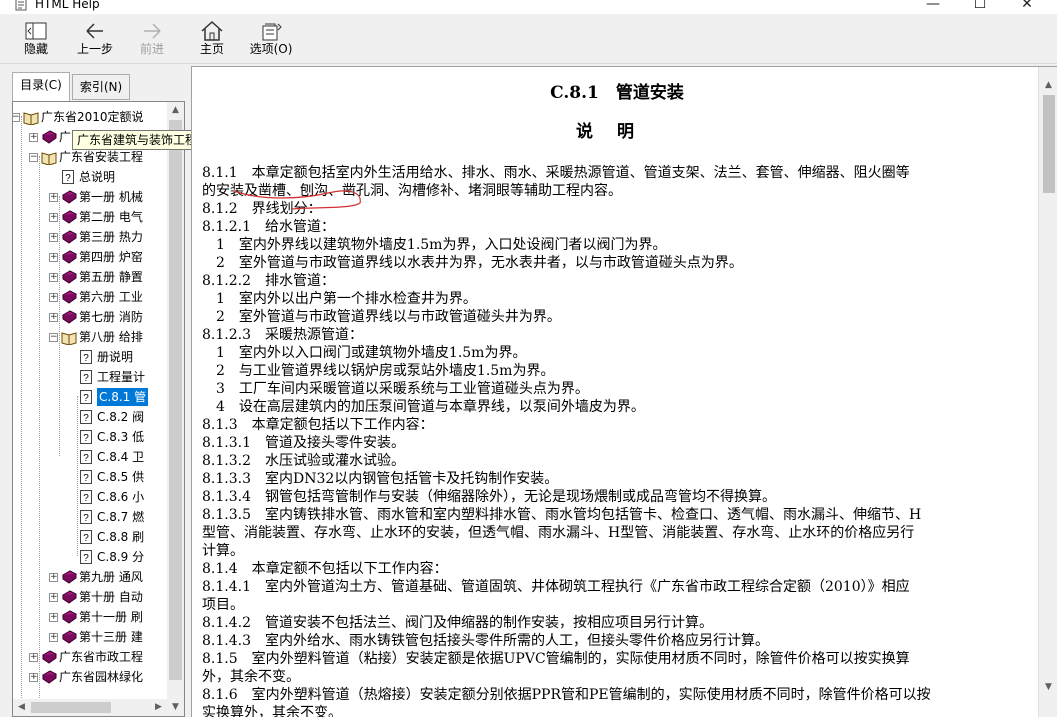 This screenshot has height=717, width=1057. What do you see at coordinates (211, 49) in the screenshot?
I see `home-label: 主页` at bounding box center [211, 49].